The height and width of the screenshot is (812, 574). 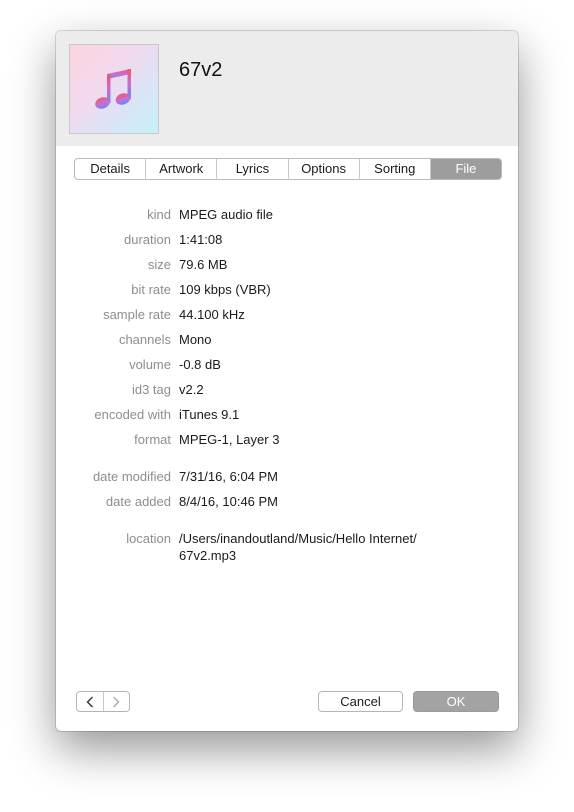 I want to click on duration-label: duration, so click(x=147, y=239).